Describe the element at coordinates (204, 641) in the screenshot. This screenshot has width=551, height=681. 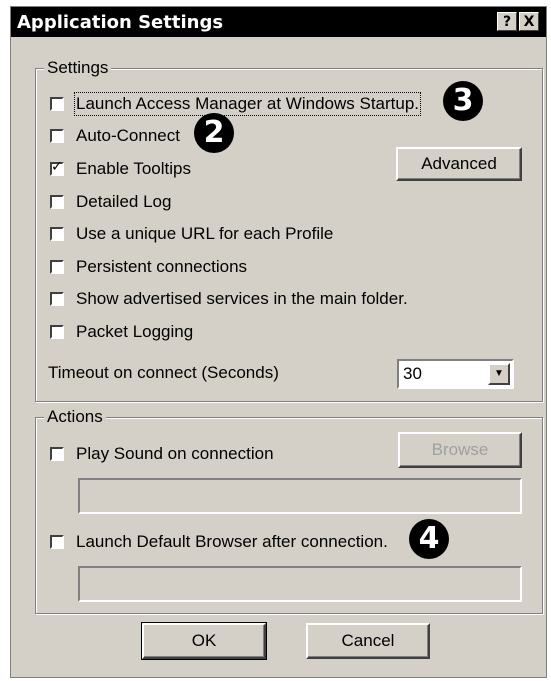
I see `ok-button: OK` at that location.